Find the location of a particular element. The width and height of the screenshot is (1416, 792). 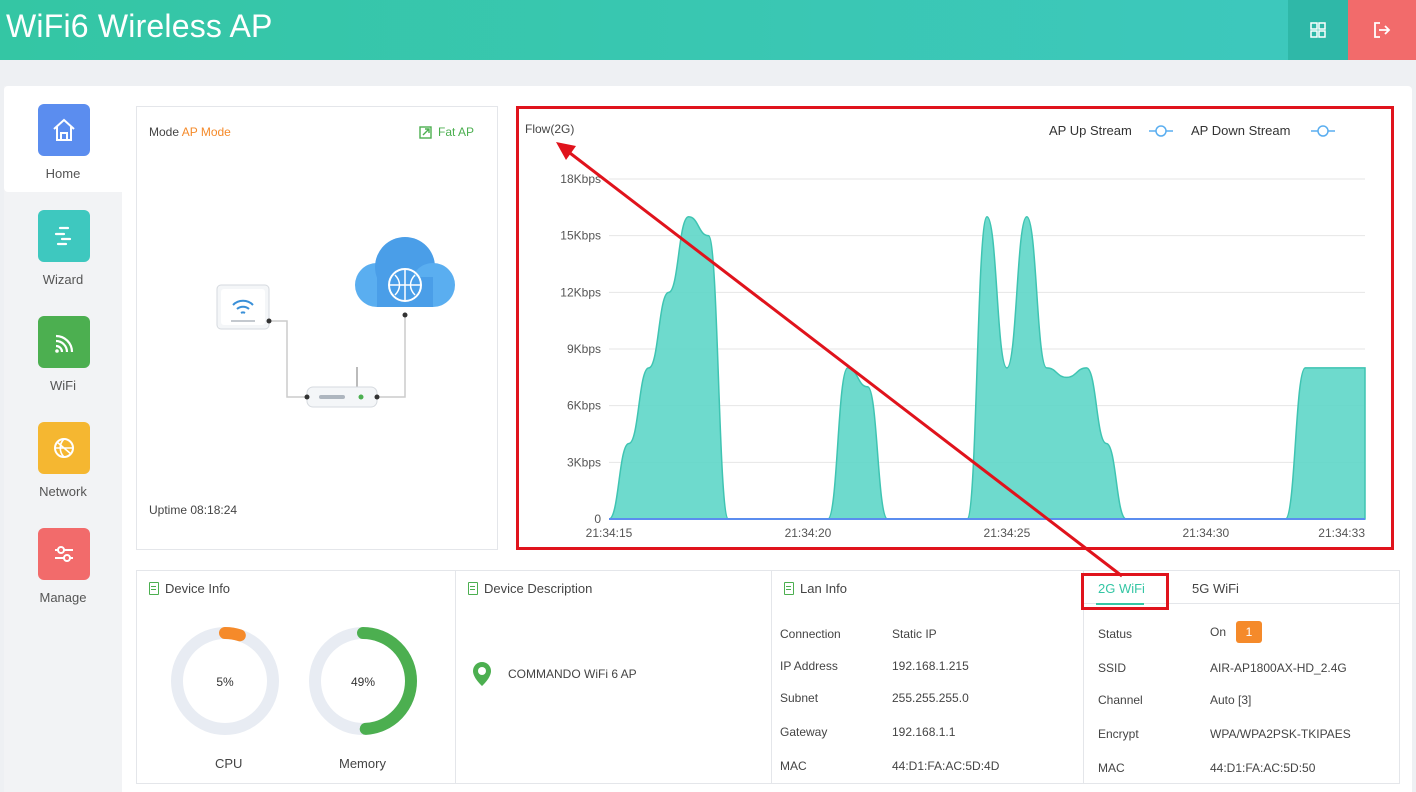

wifi-value: 44:D1:FA:AC:5D:50 is located at coordinates (1263, 768).